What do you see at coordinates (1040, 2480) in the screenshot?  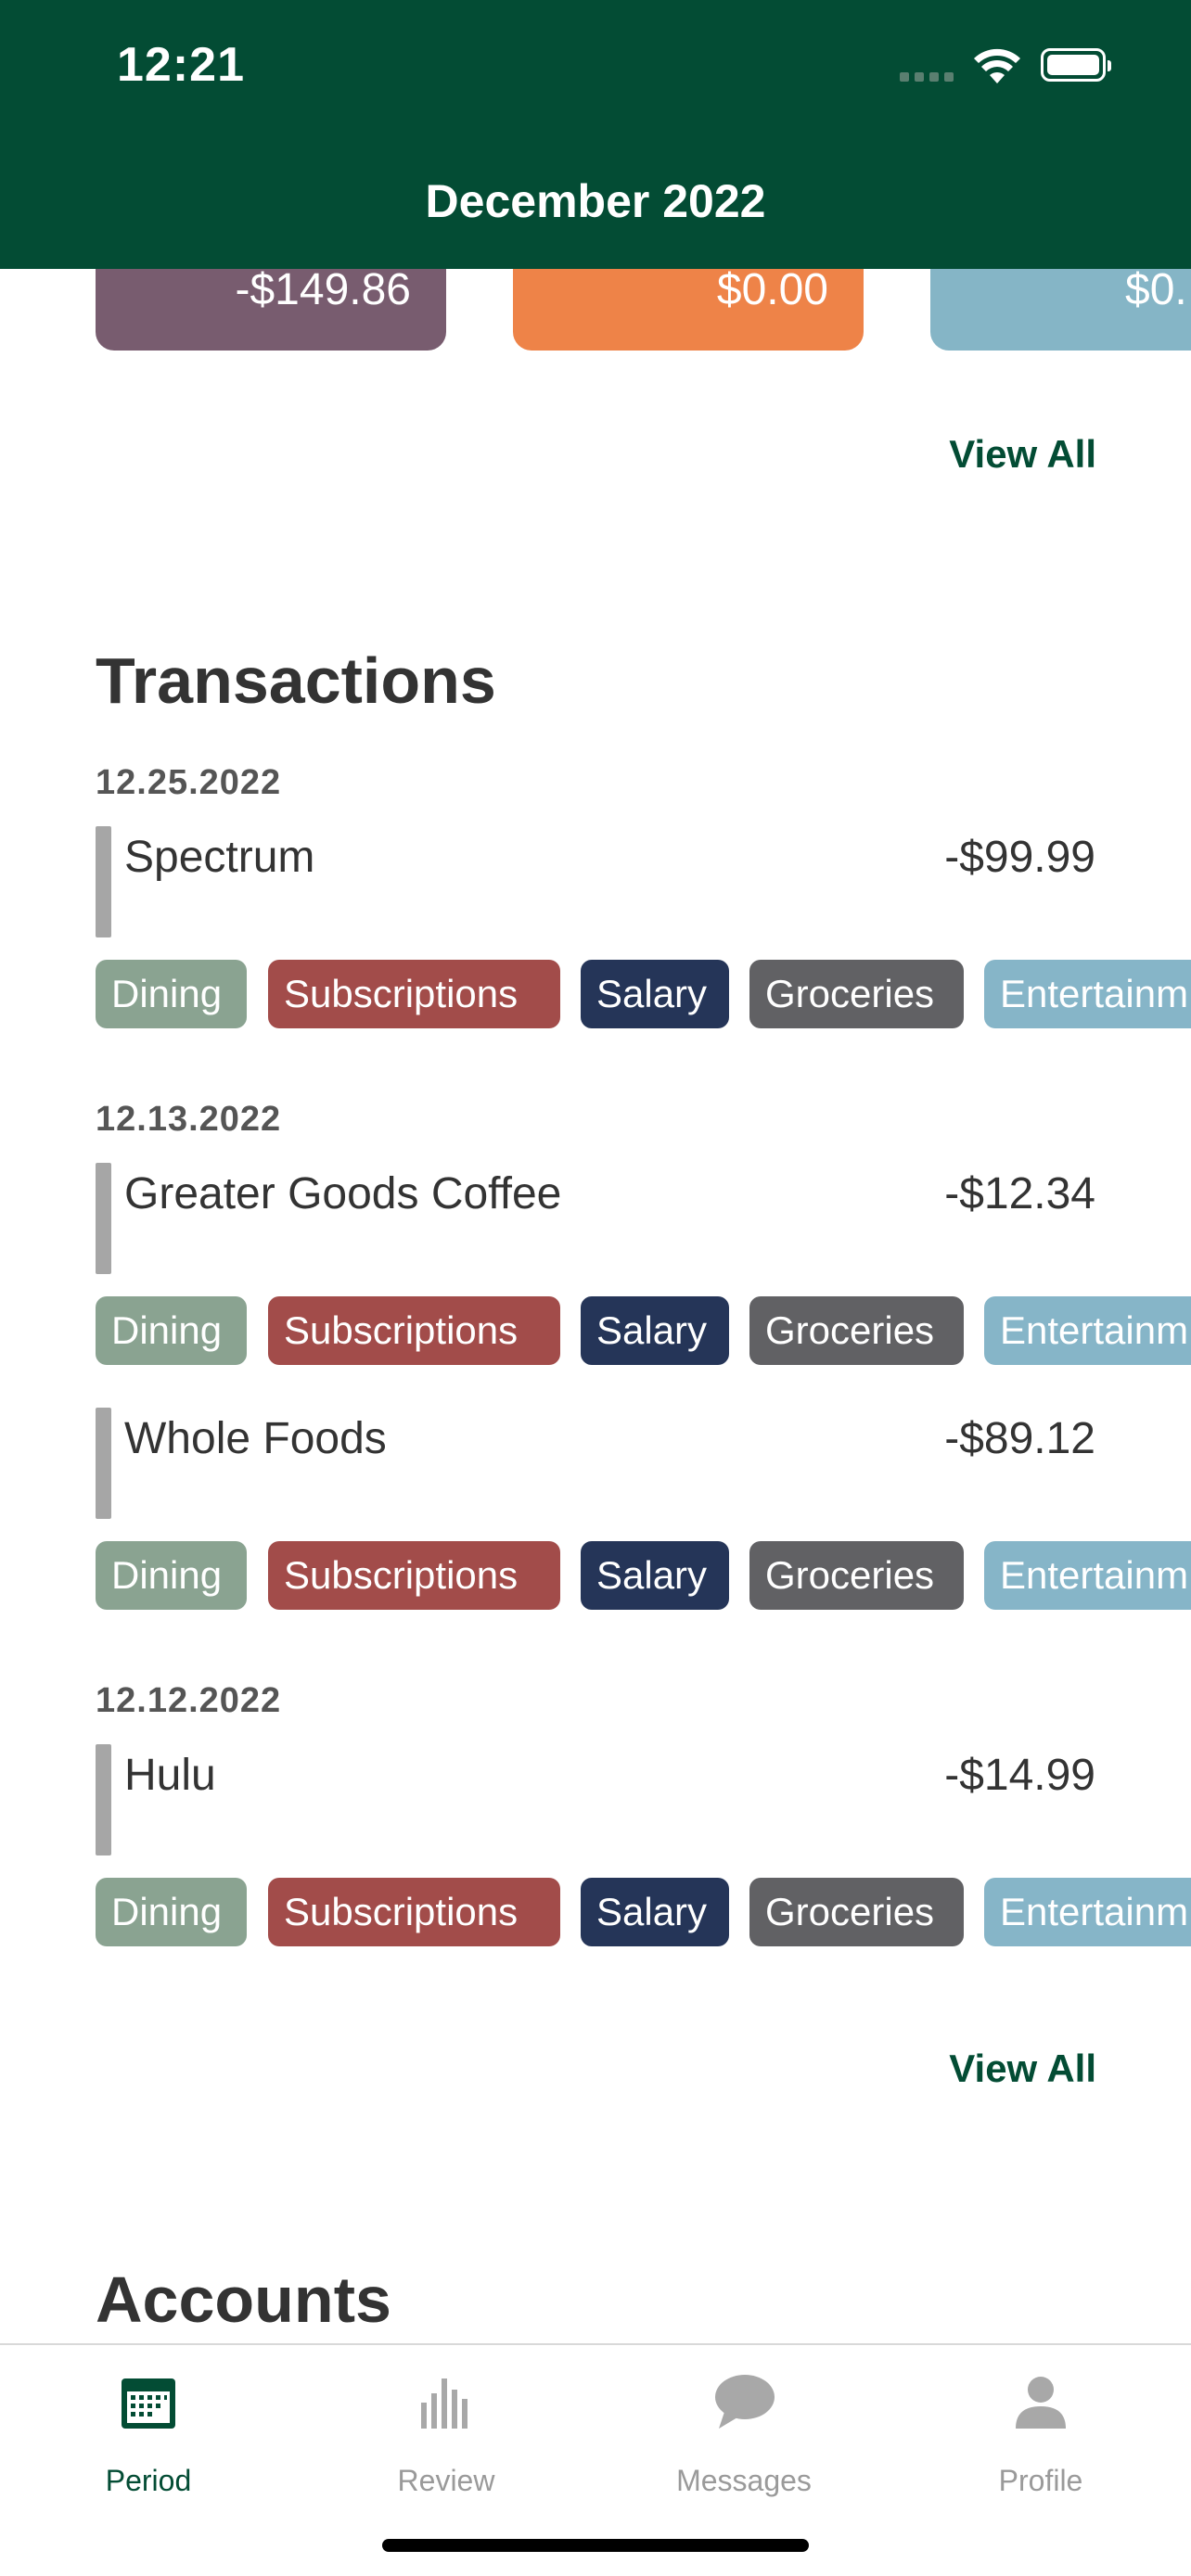 I see `tab-label: Profile` at bounding box center [1040, 2480].